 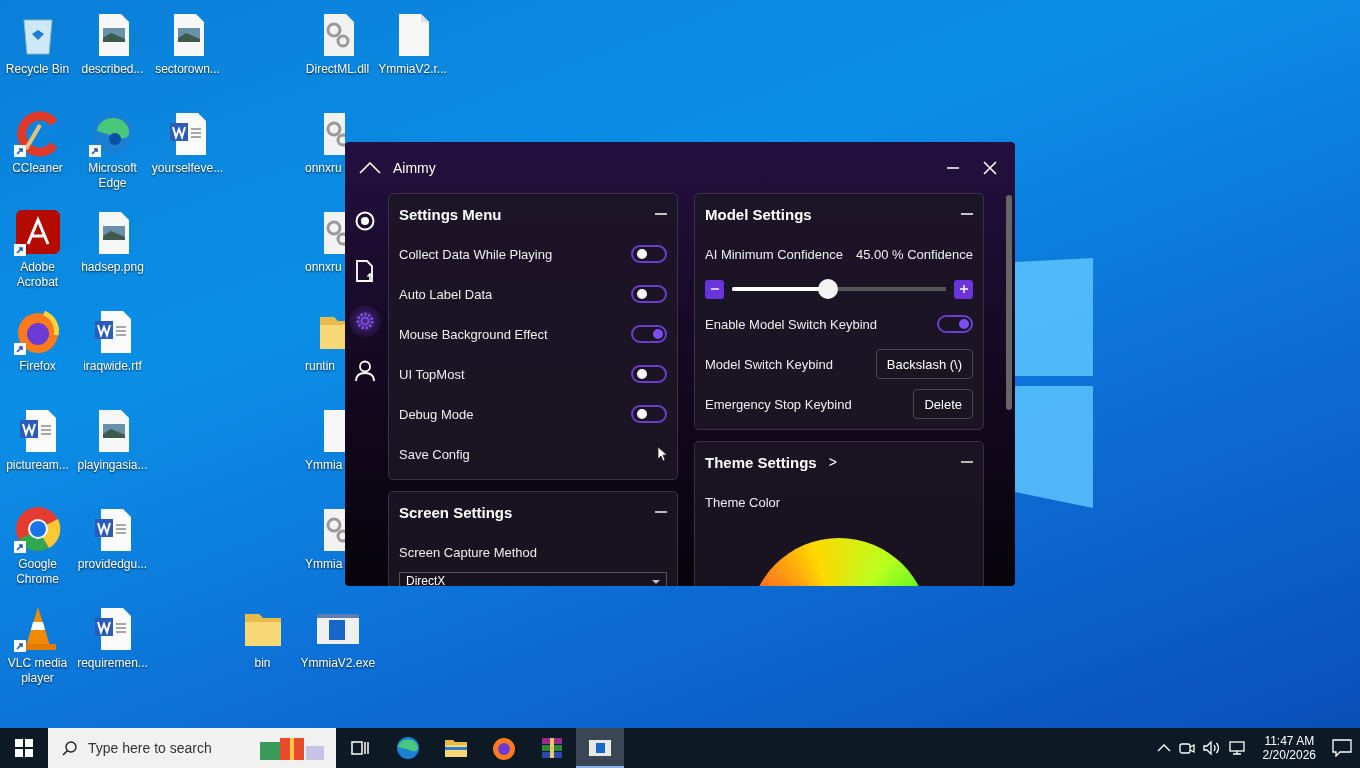 What do you see at coordinates (37, 275) in the screenshot?
I see `desktop-icon-label: Adobe Acrobat` at bounding box center [37, 275].